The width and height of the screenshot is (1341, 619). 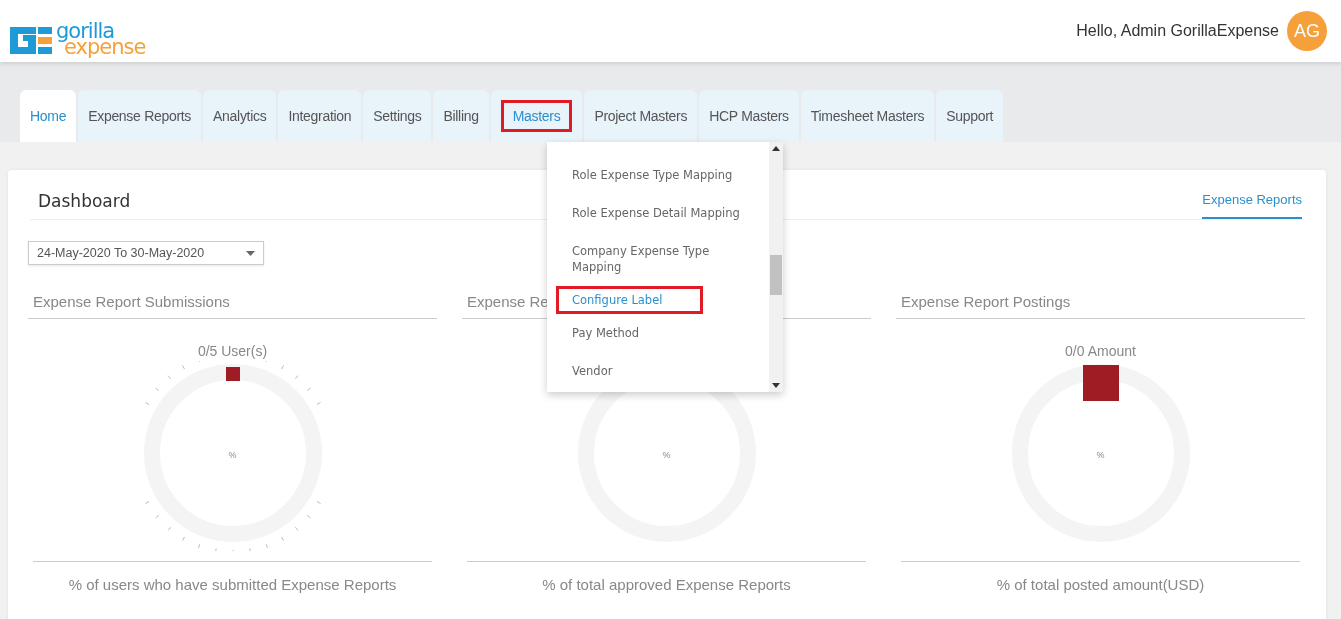 I want to click on greeting-text: Hello, Admin GorillaExpense, so click(x=1177, y=31).